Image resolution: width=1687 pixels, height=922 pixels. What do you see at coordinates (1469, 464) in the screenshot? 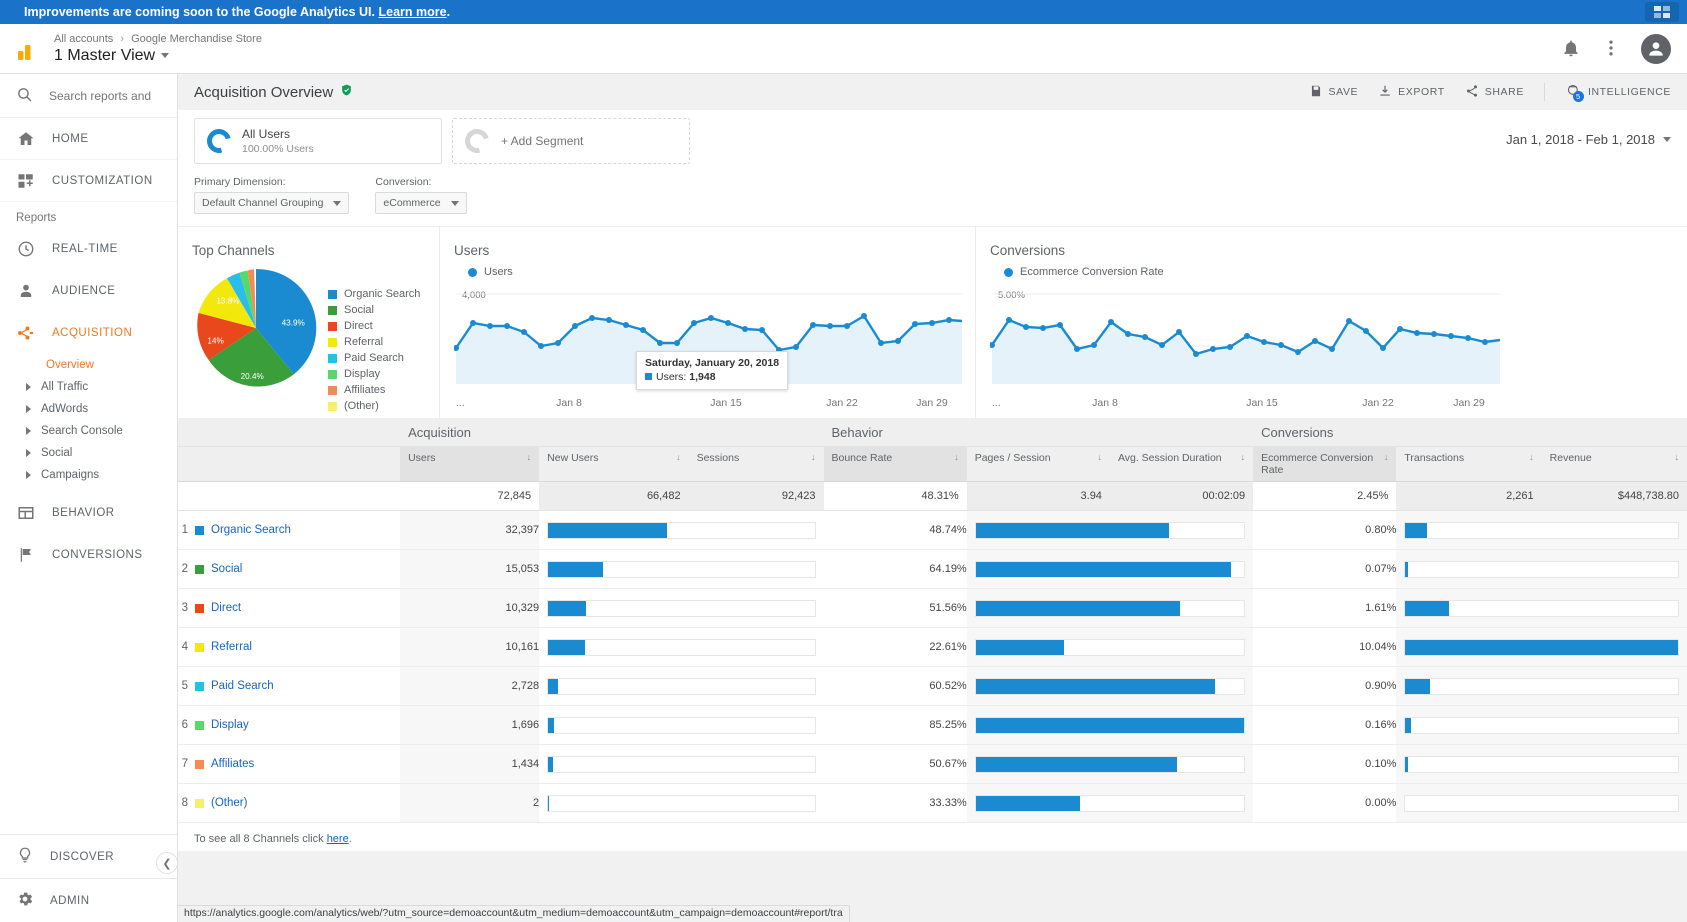
I see `column-header-transactions: Transactions ↓` at bounding box center [1469, 464].